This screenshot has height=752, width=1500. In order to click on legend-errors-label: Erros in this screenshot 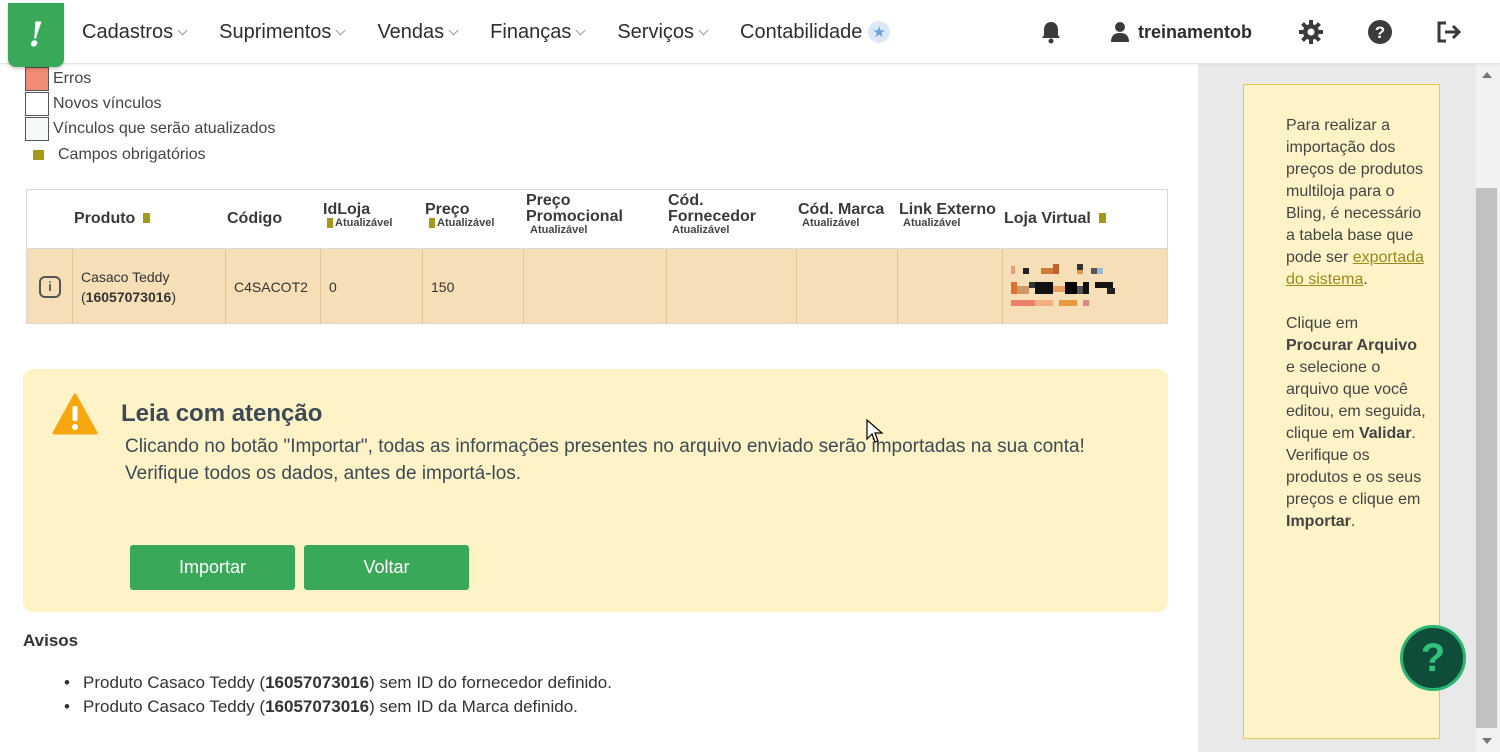, I will do `click(72, 78)`.